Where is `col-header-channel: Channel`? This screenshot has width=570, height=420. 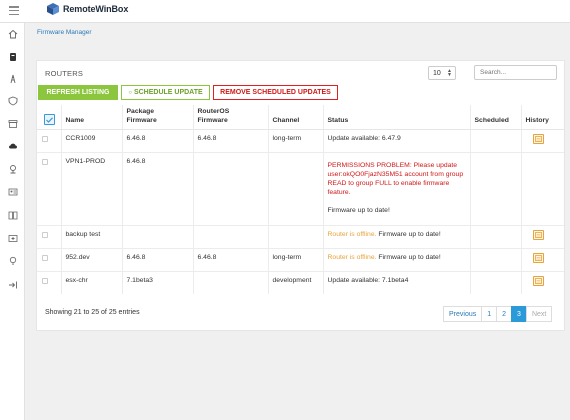
col-header-channel: Channel is located at coordinates (295, 117).